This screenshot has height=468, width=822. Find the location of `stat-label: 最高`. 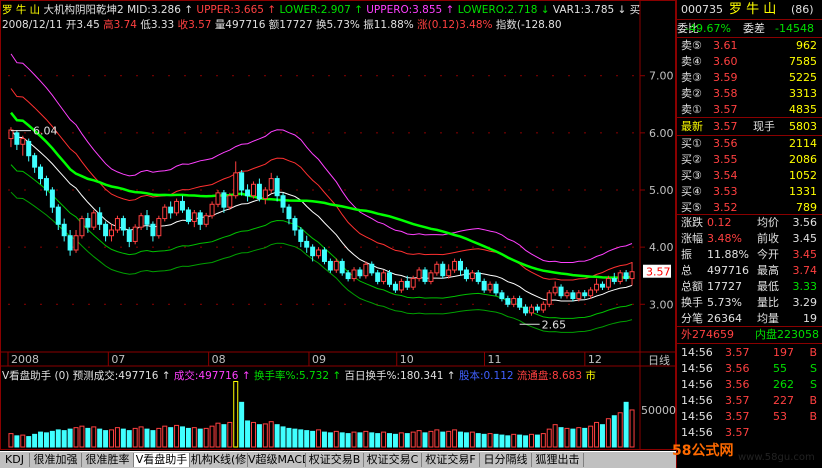

stat-label: 最高 is located at coordinates (768, 270).